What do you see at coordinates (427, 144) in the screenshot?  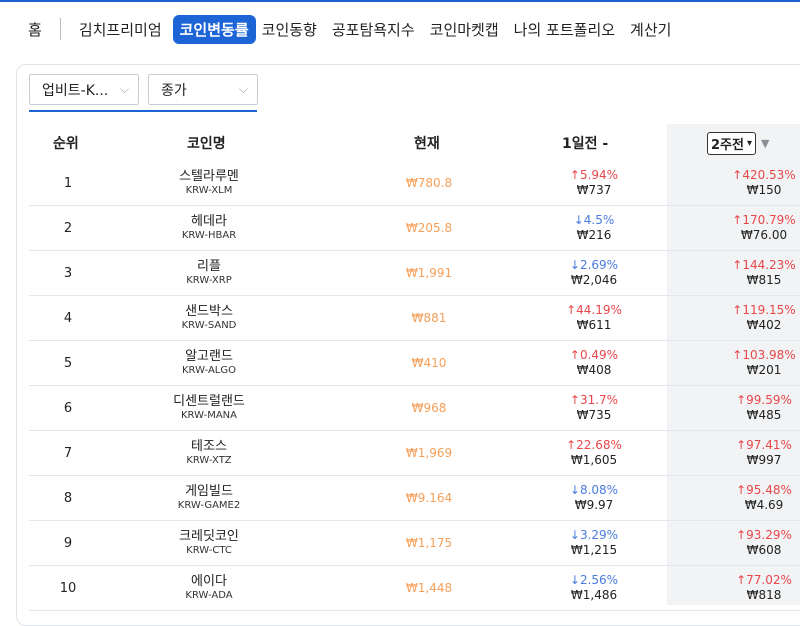 I see `header-current: 현재` at bounding box center [427, 144].